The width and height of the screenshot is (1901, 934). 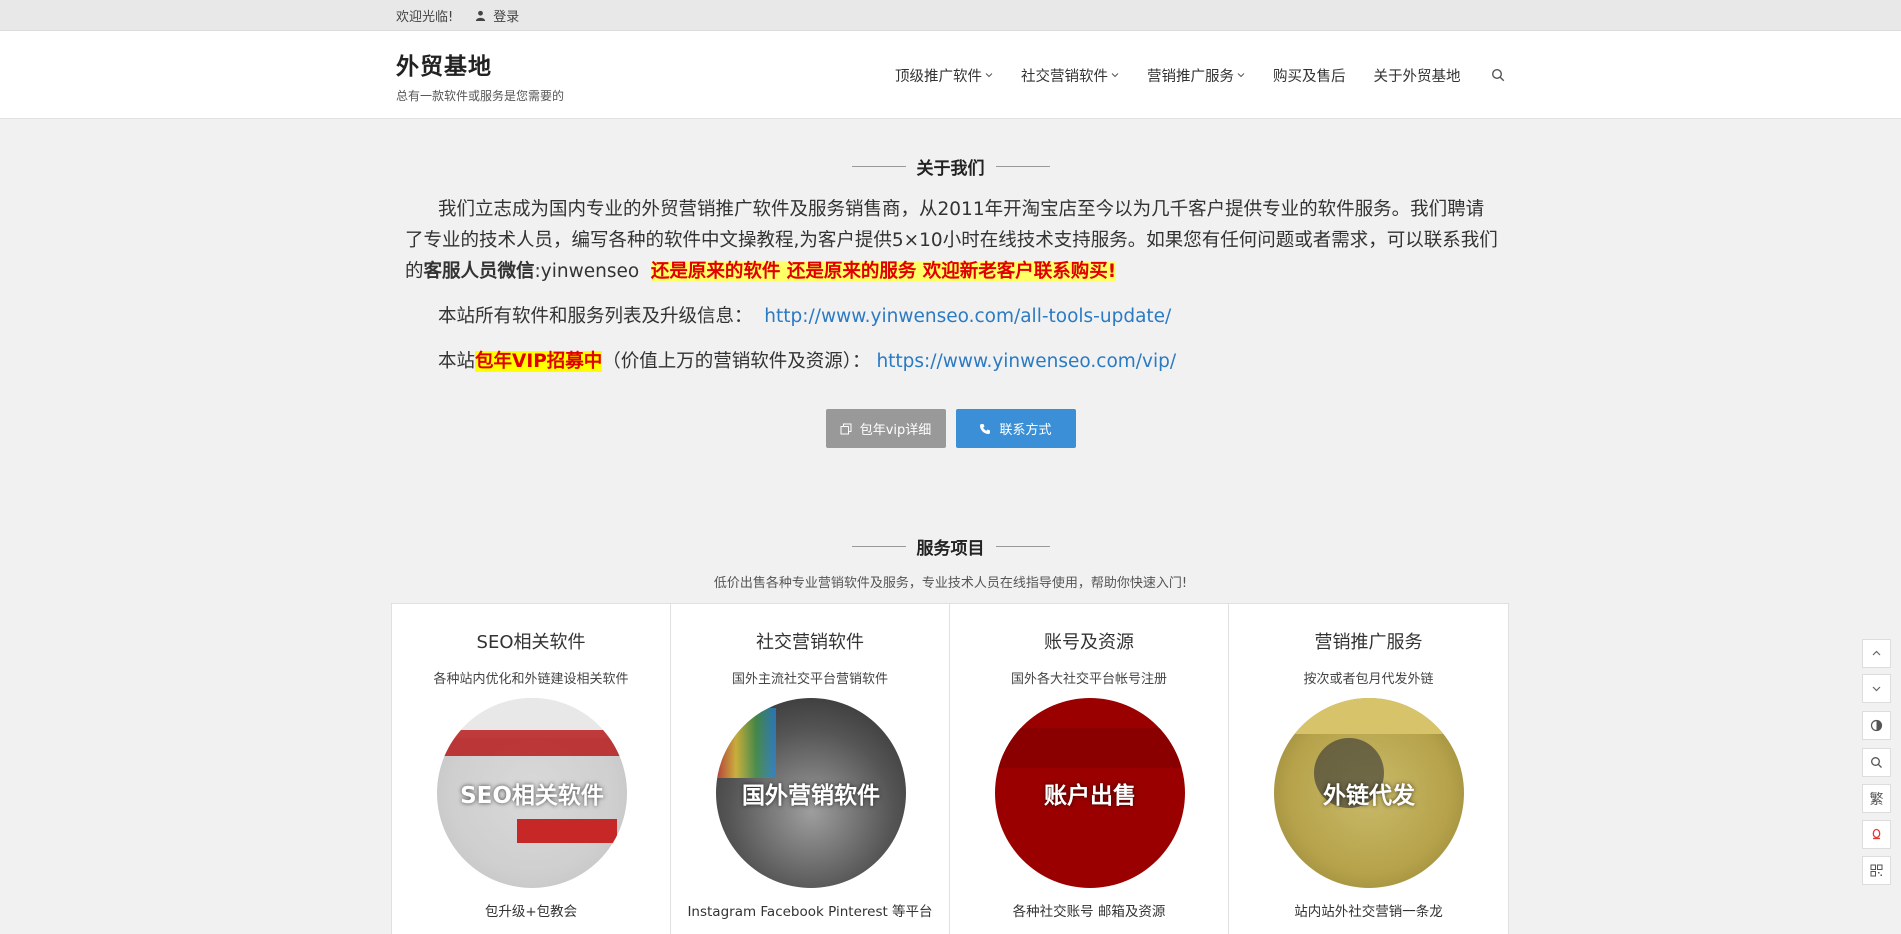 What do you see at coordinates (587, 271) in the screenshot?
I see `wechat-id: :yinwenseo` at bounding box center [587, 271].